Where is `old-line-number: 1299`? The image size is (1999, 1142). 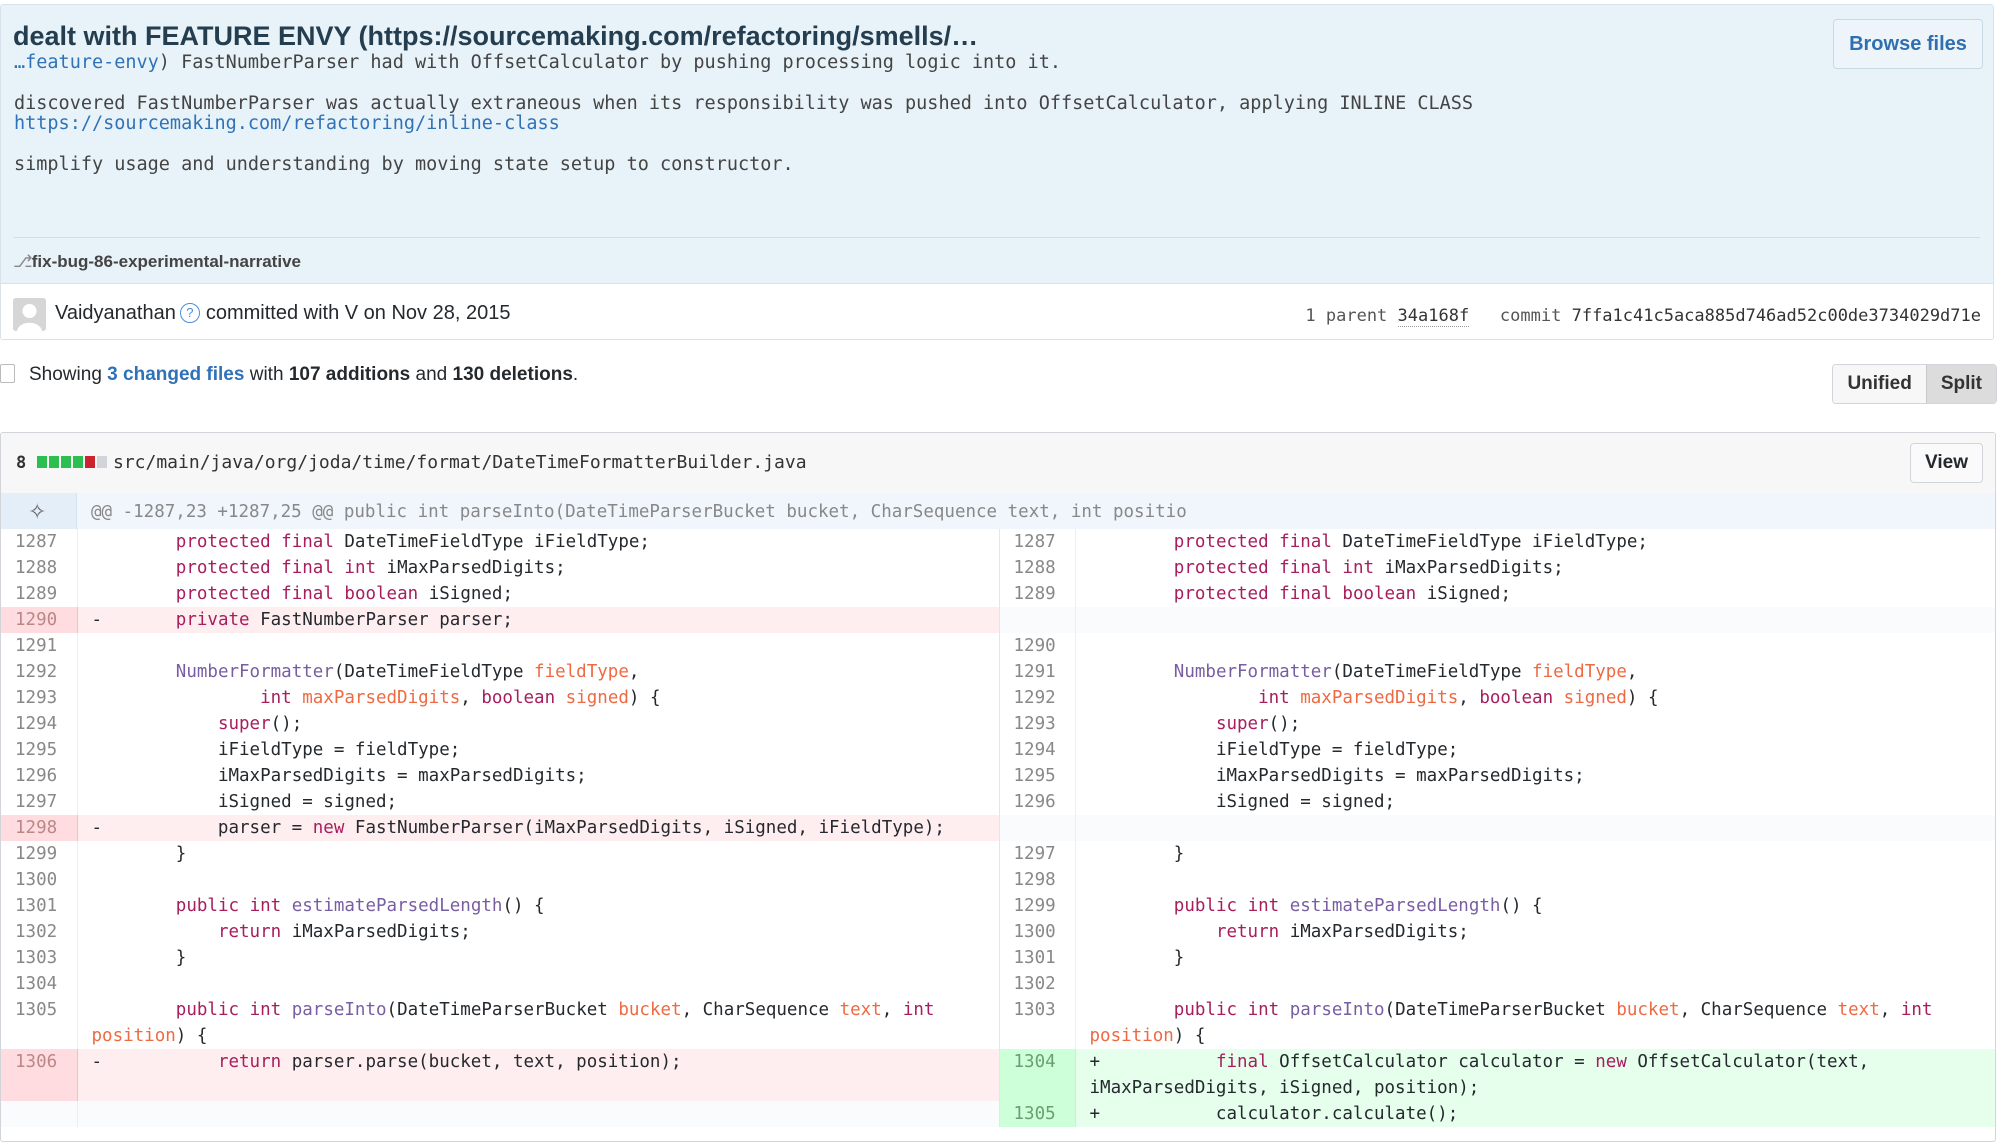
old-line-number: 1299 is located at coordinates (39, 854).